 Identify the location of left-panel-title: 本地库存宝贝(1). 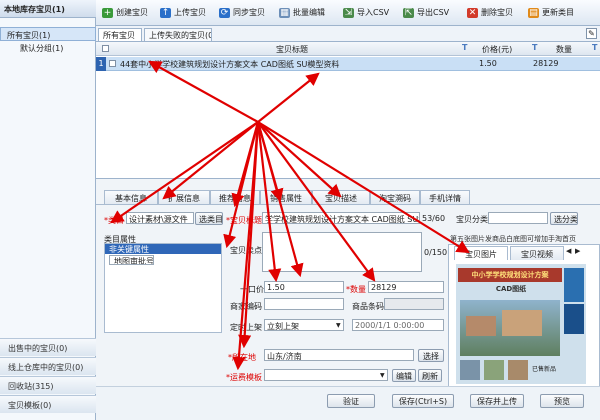
(48, 9).